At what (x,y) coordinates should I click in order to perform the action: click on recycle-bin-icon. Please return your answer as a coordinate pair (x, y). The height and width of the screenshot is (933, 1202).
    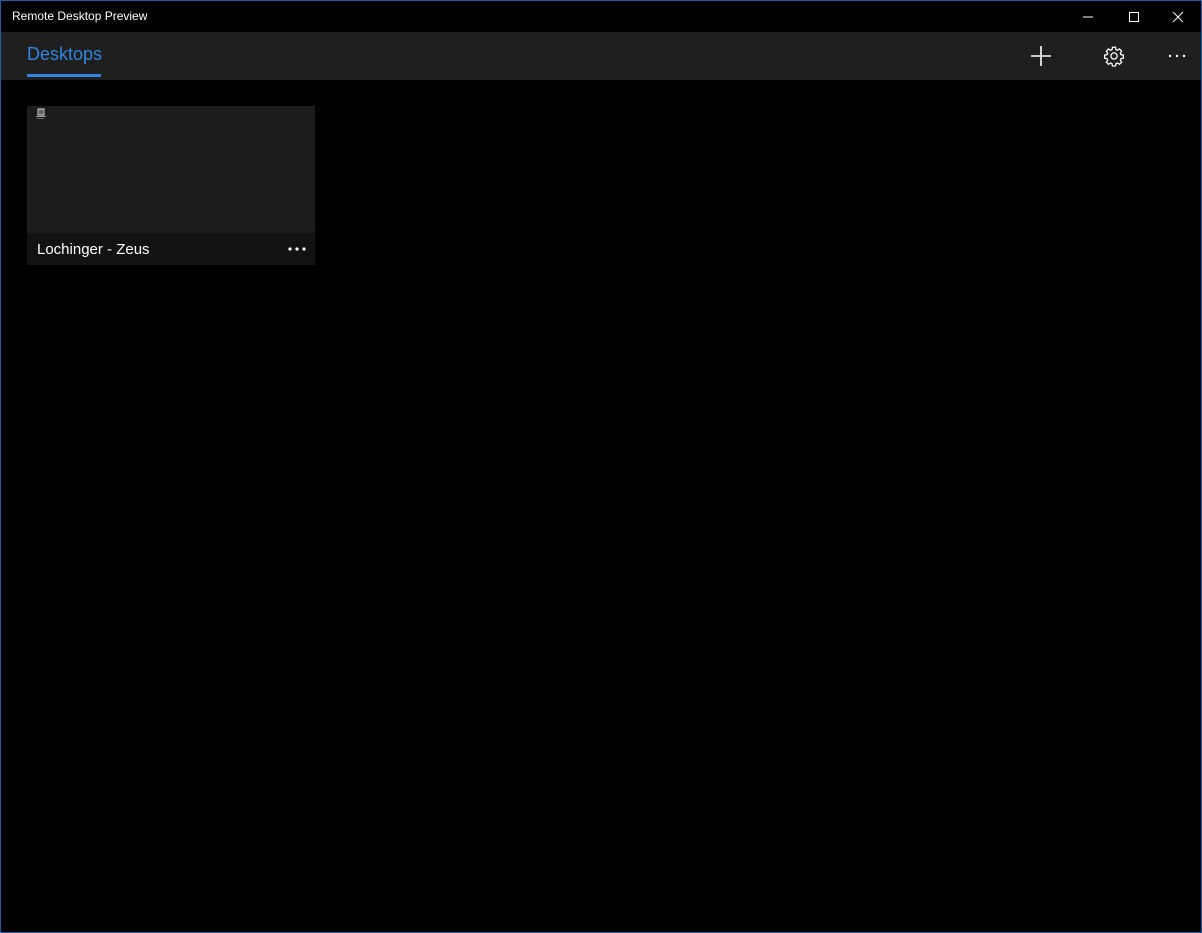
    Looking at the image, I should click on (41, 113).